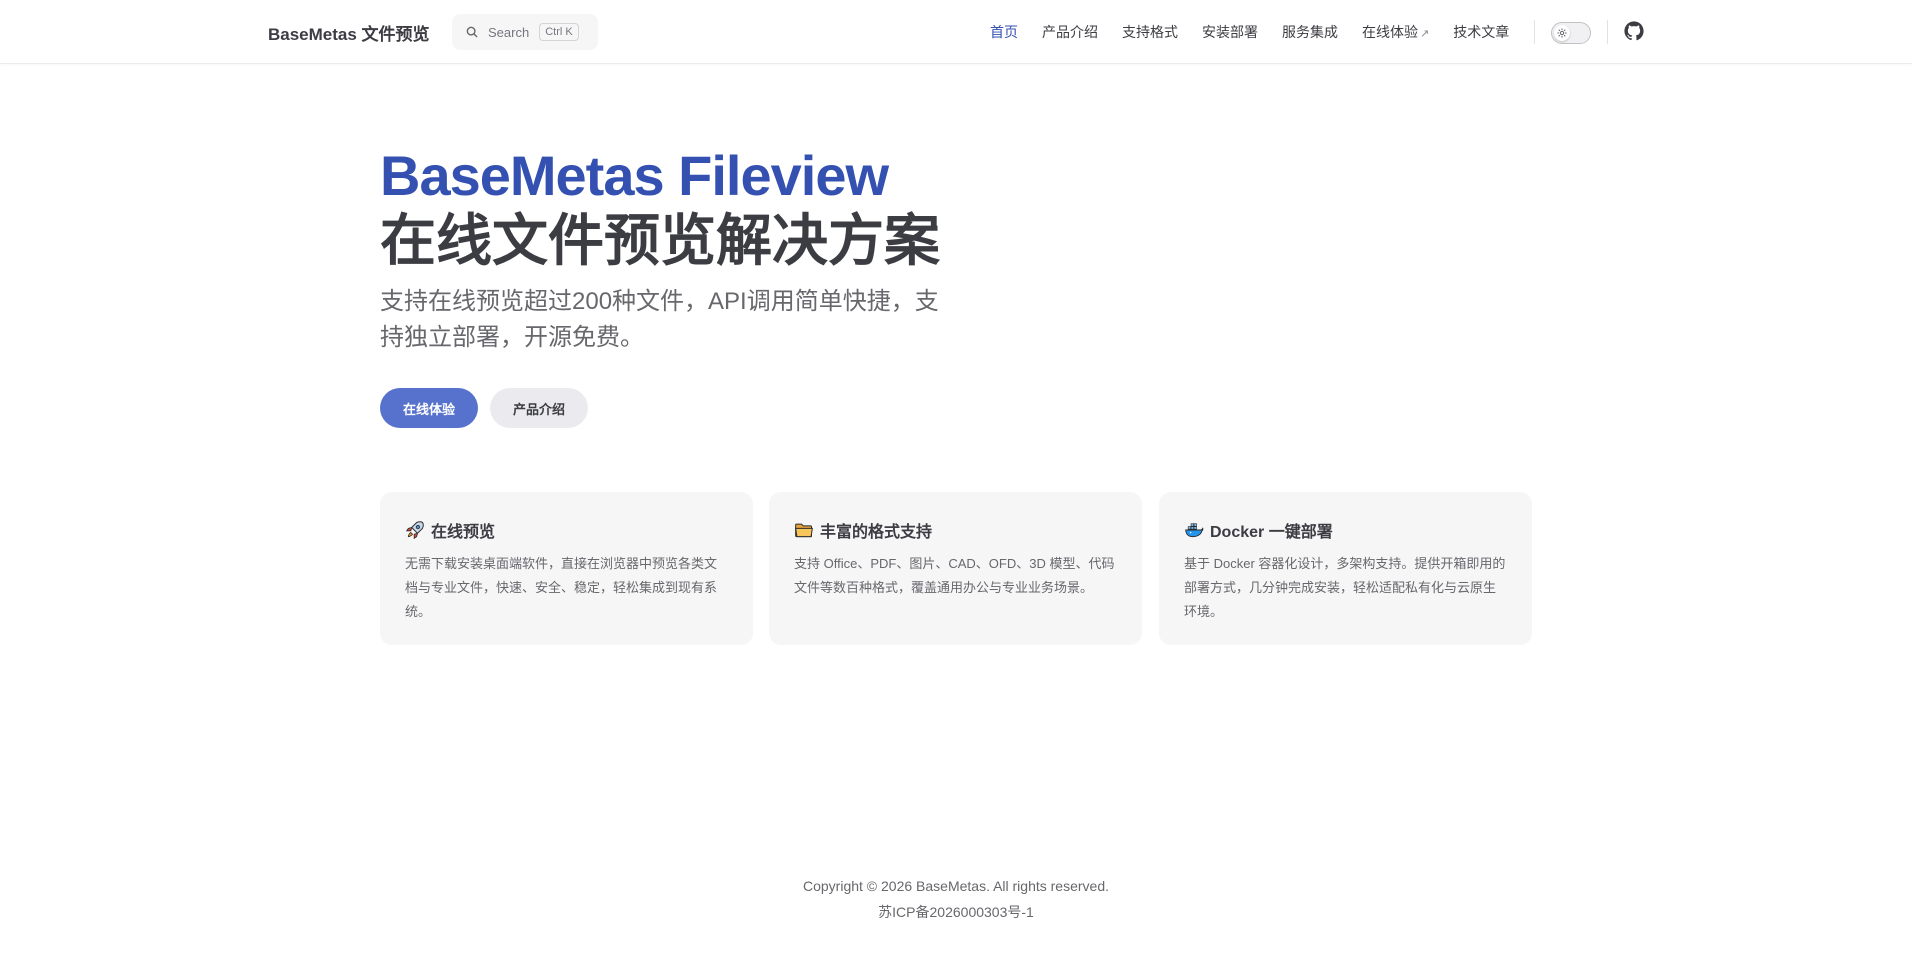 This screenshot has width=1912, height=956. What do you see at coordinates (1194, 530) in the screenshot?
I see `docker-icon` at bounding box center [1194, 530].